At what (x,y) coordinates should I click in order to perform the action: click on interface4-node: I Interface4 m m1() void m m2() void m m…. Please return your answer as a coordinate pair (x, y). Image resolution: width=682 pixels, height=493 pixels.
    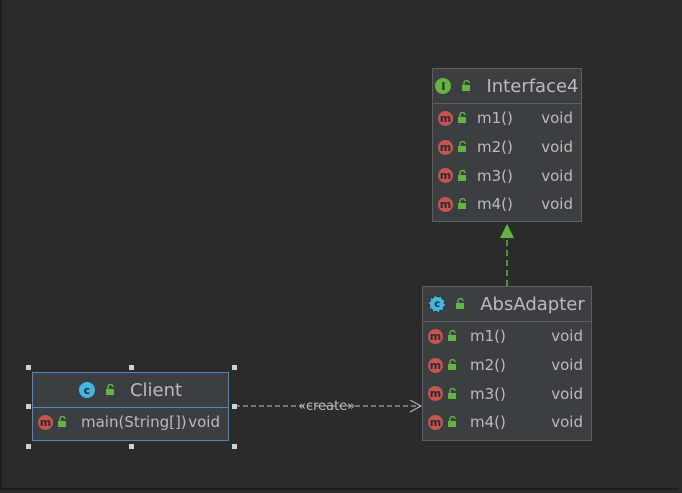
    Looking at the image, I should click on (507, 145).